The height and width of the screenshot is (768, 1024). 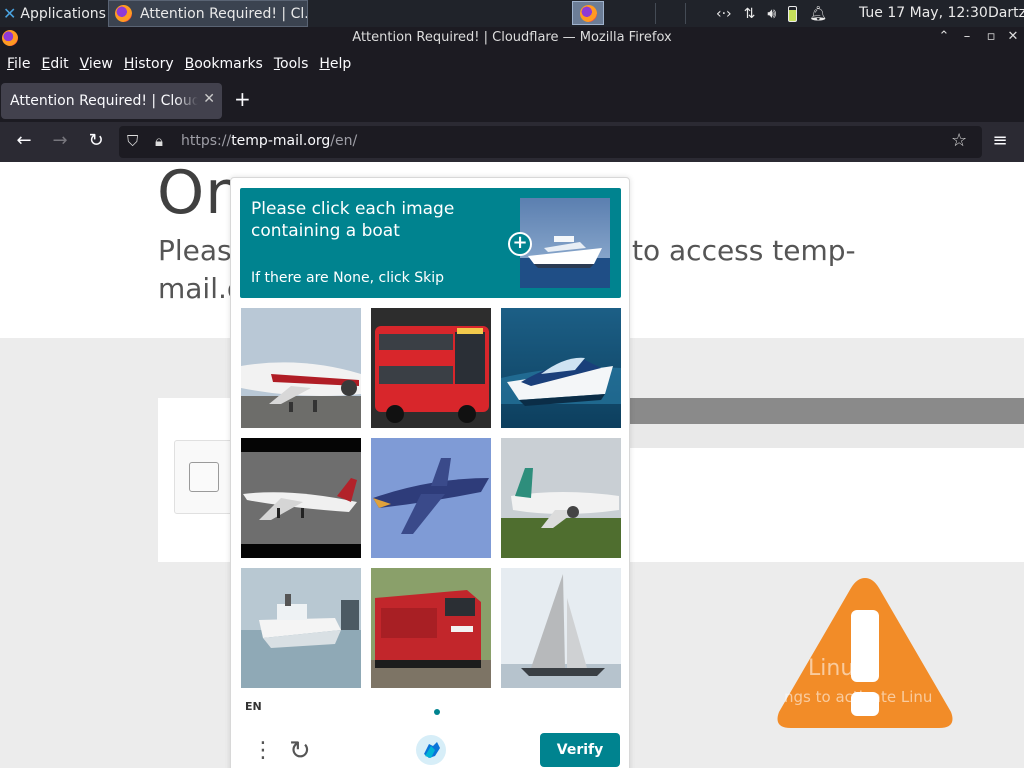 What do you see at coordinates (944, 36) in the screenshot?
I see `collapse-icon: ⌃` at bounding box center [944, 36].